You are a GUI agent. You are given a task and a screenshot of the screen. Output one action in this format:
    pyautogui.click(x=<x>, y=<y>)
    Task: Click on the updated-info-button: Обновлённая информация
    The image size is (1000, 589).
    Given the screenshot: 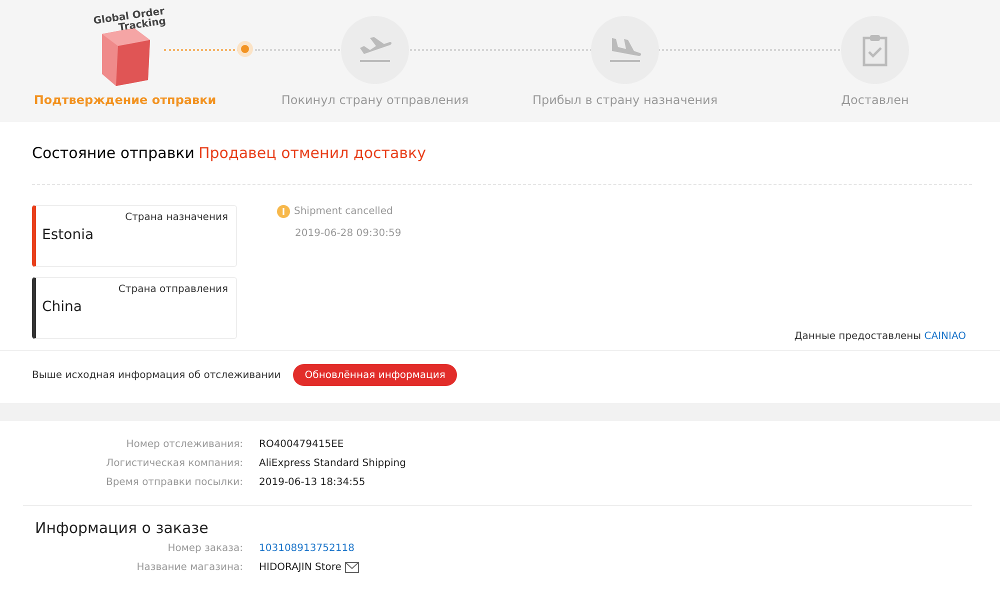 What is the action you would take?
    pyautogui.click(x=375, y=375)
    